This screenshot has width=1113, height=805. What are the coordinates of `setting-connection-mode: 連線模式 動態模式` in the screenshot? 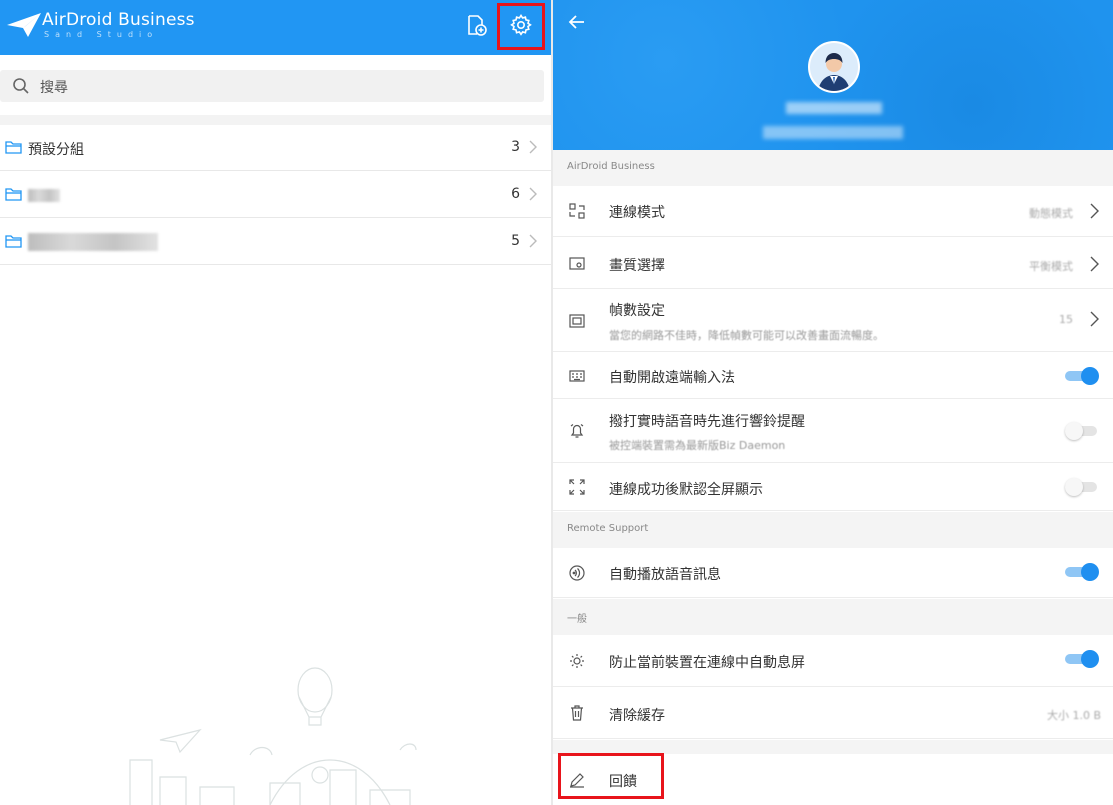 It's located at (833, 211).